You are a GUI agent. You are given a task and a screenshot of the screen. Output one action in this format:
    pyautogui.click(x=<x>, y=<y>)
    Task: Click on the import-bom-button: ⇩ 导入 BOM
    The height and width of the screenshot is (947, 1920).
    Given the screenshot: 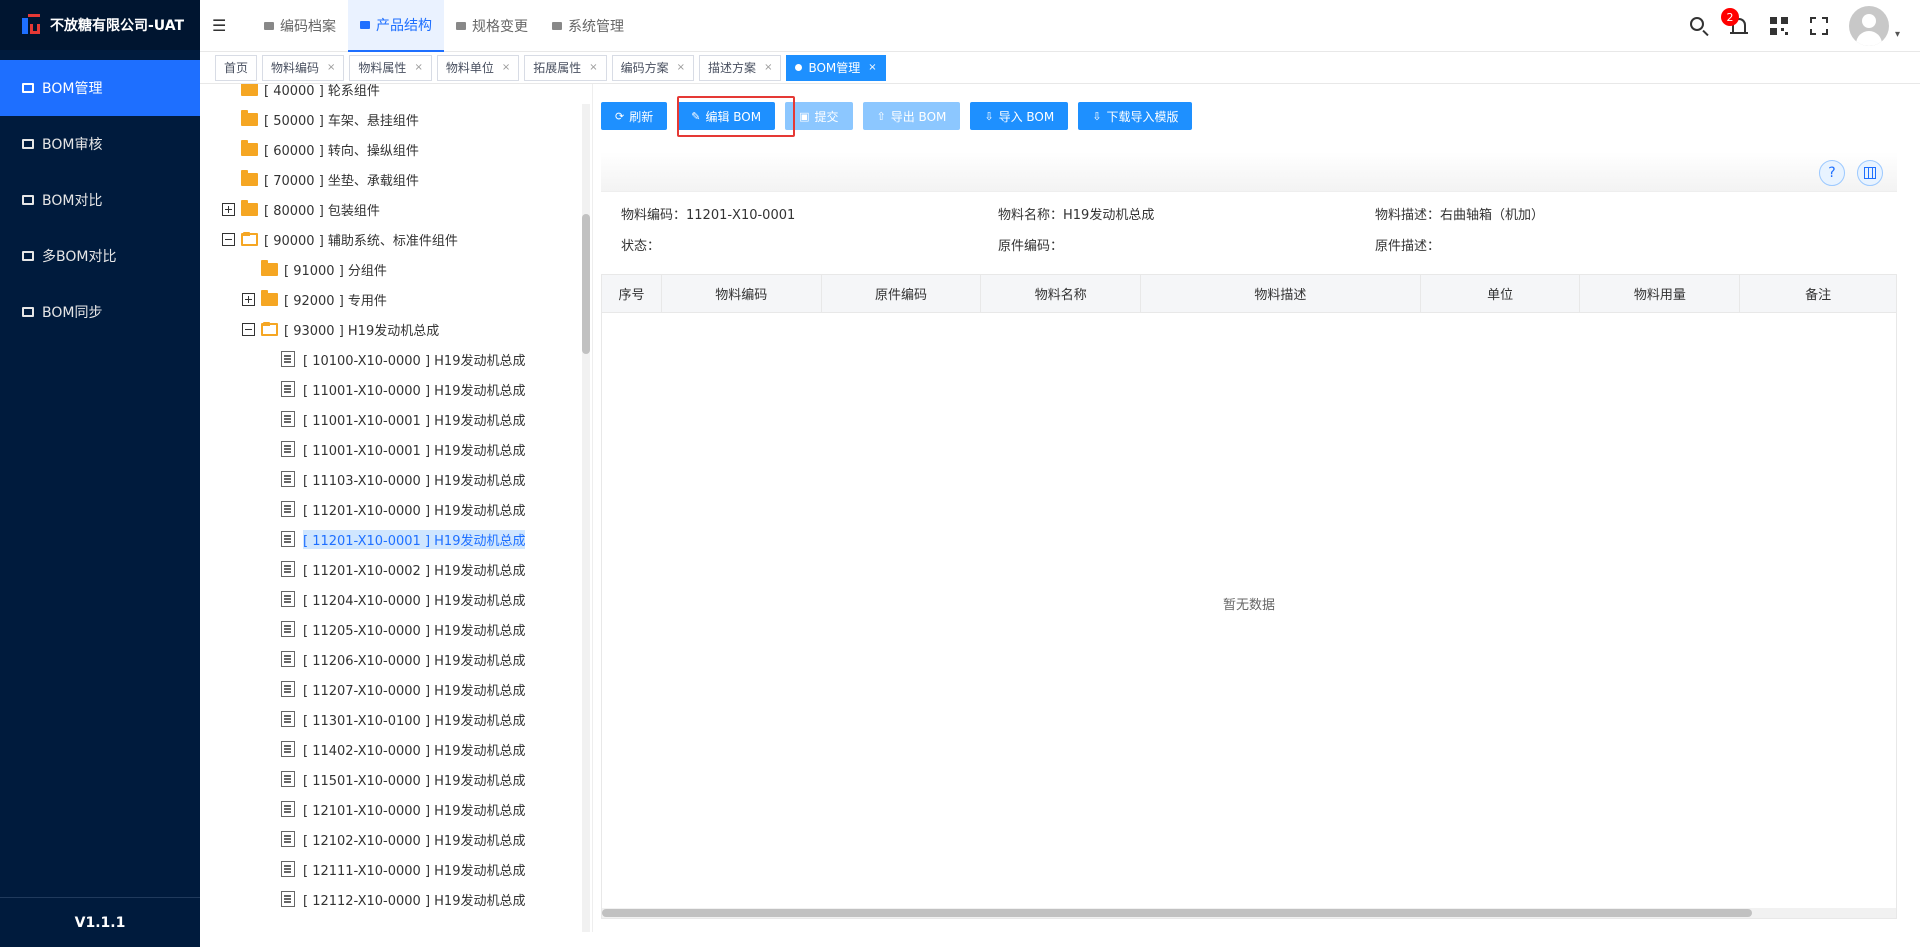 What is the action you would take?
    pyautogui.click(x=1019, y=116)
    